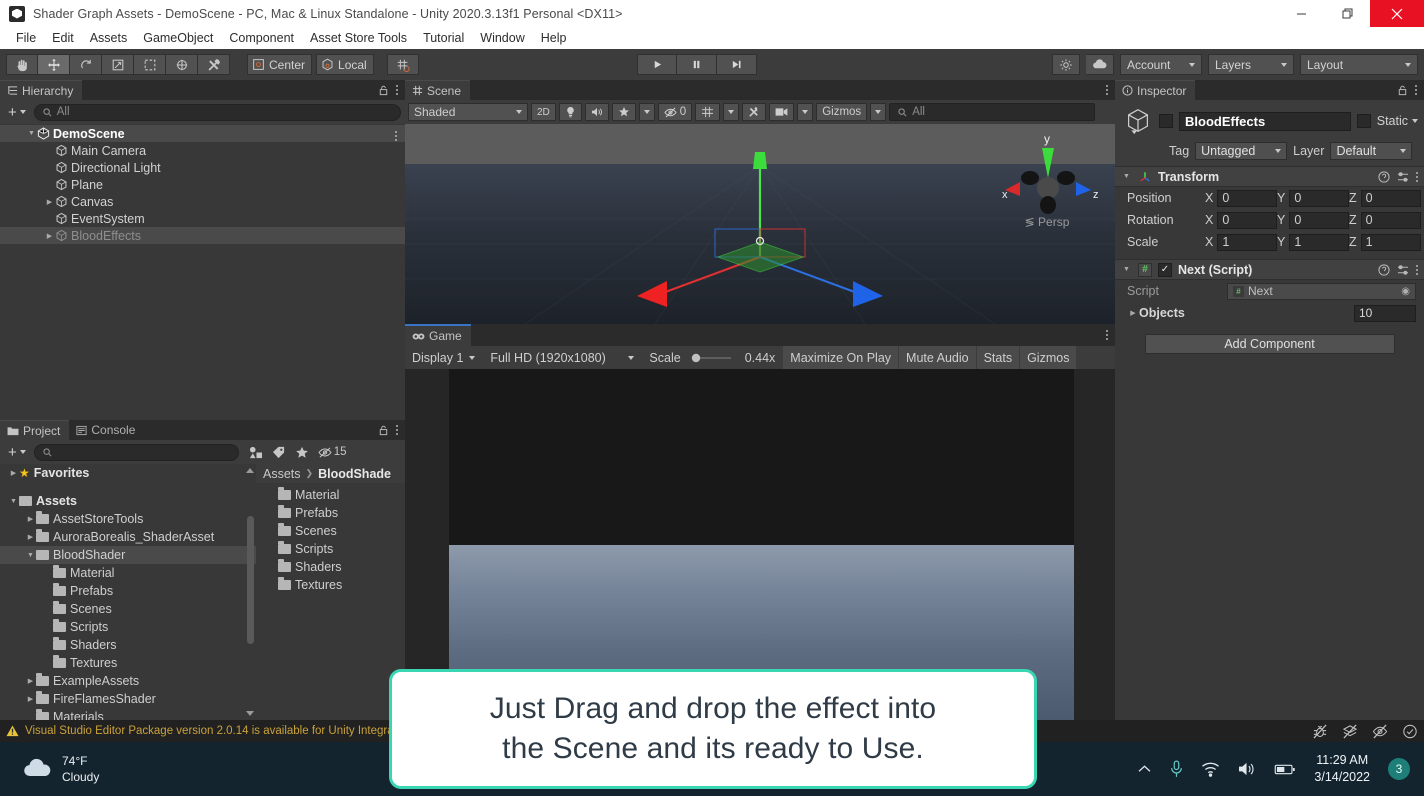 The width and height of the screenshot is (1424, 796). What do you see at coordinates (697, 64) in the screenshot?
I see `pause-icon` at bounding box center [697, 64].